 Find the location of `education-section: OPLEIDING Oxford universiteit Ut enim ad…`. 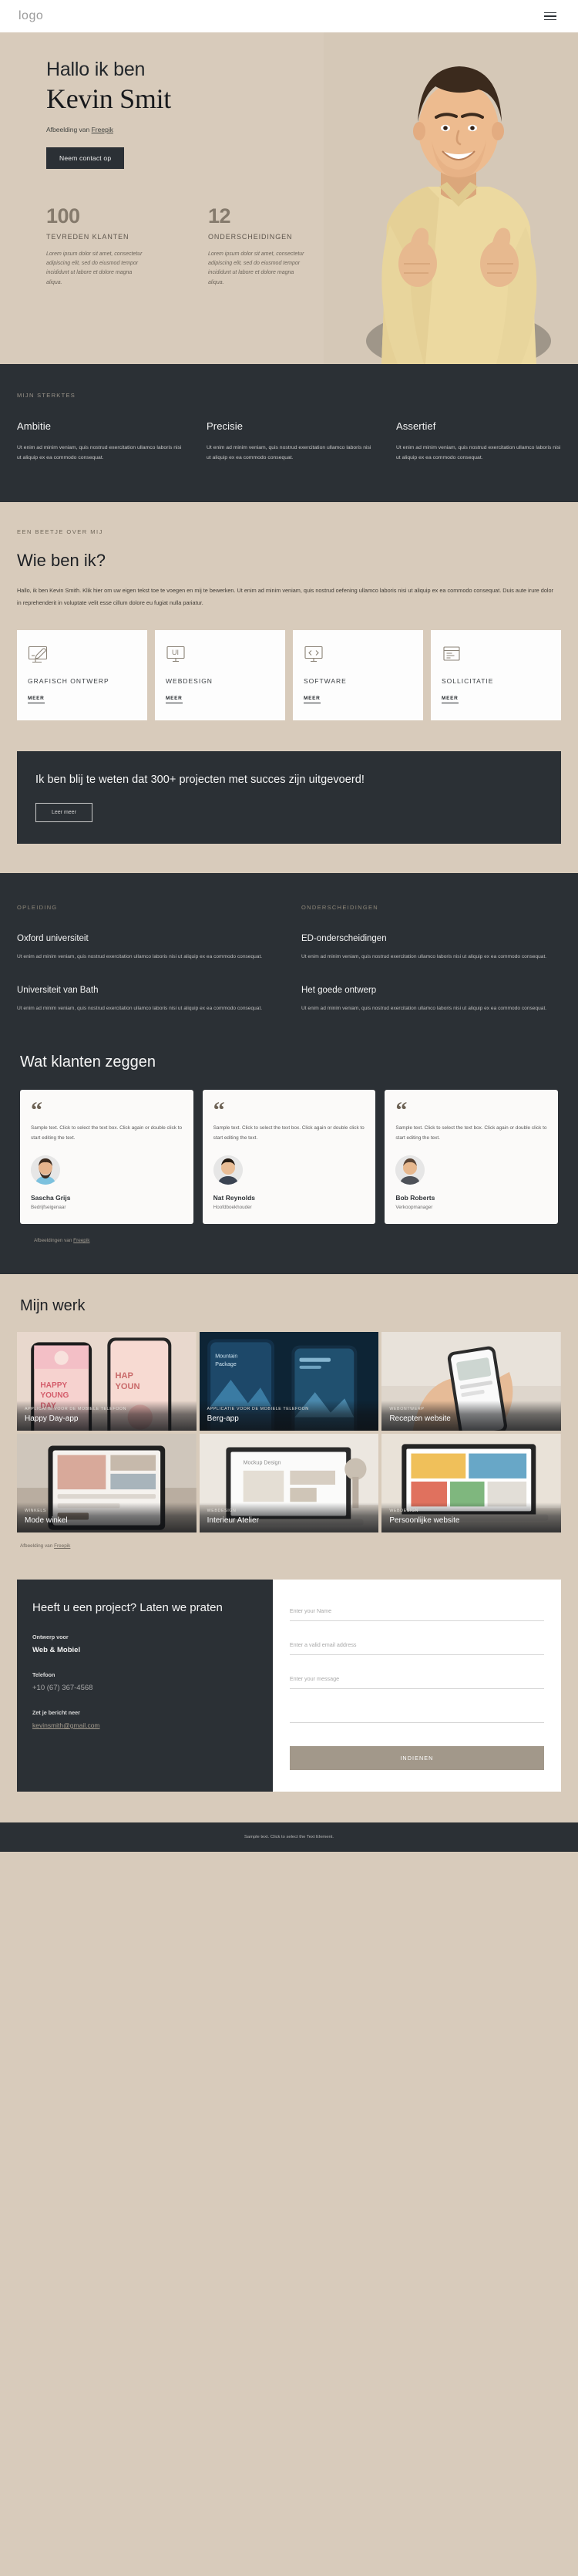

education-section: OPLEIDING Oxford universiteit Ut enim ad… is located at coordinates (289, 959).